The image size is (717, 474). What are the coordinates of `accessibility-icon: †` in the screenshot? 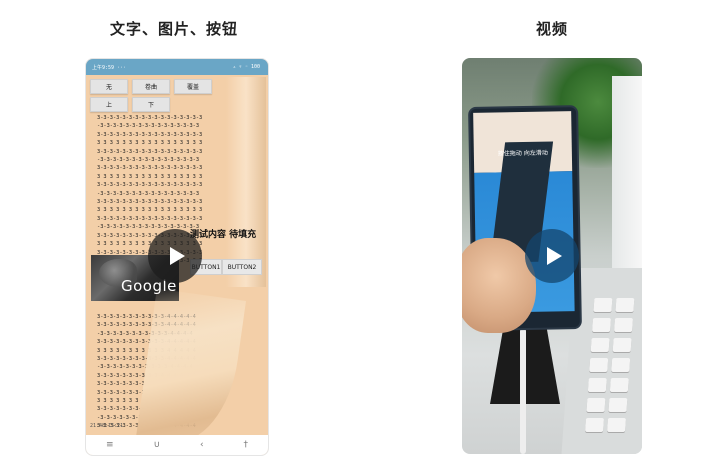 It's located at (246, 445).